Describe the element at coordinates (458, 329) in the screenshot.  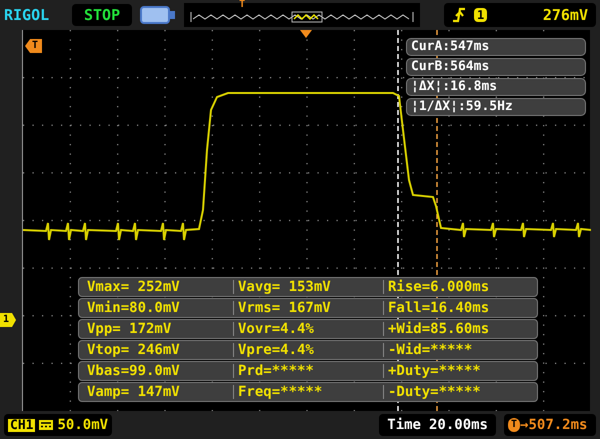
I see `measurement-readout: +Wid=85.60ms` at that location.